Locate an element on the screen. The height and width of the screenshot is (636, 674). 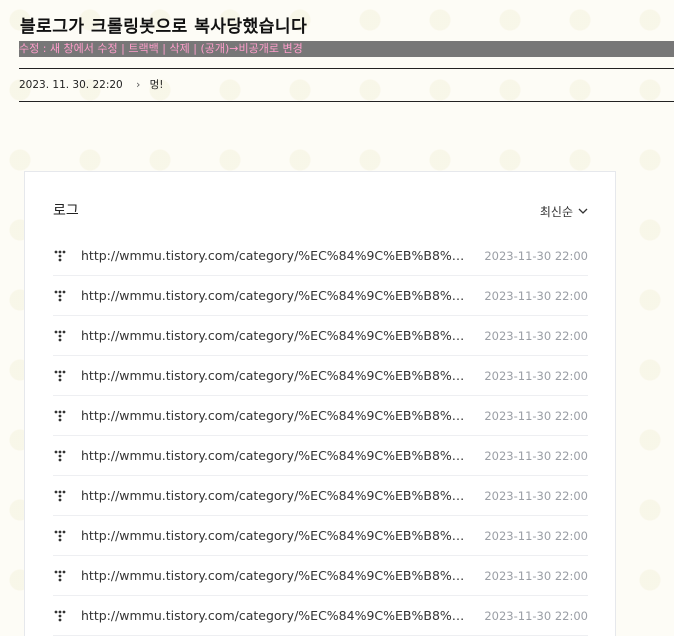
post-title: 블로그가 크롤링봇으로 복사당했습니다 is located at coordinates (164, 27).